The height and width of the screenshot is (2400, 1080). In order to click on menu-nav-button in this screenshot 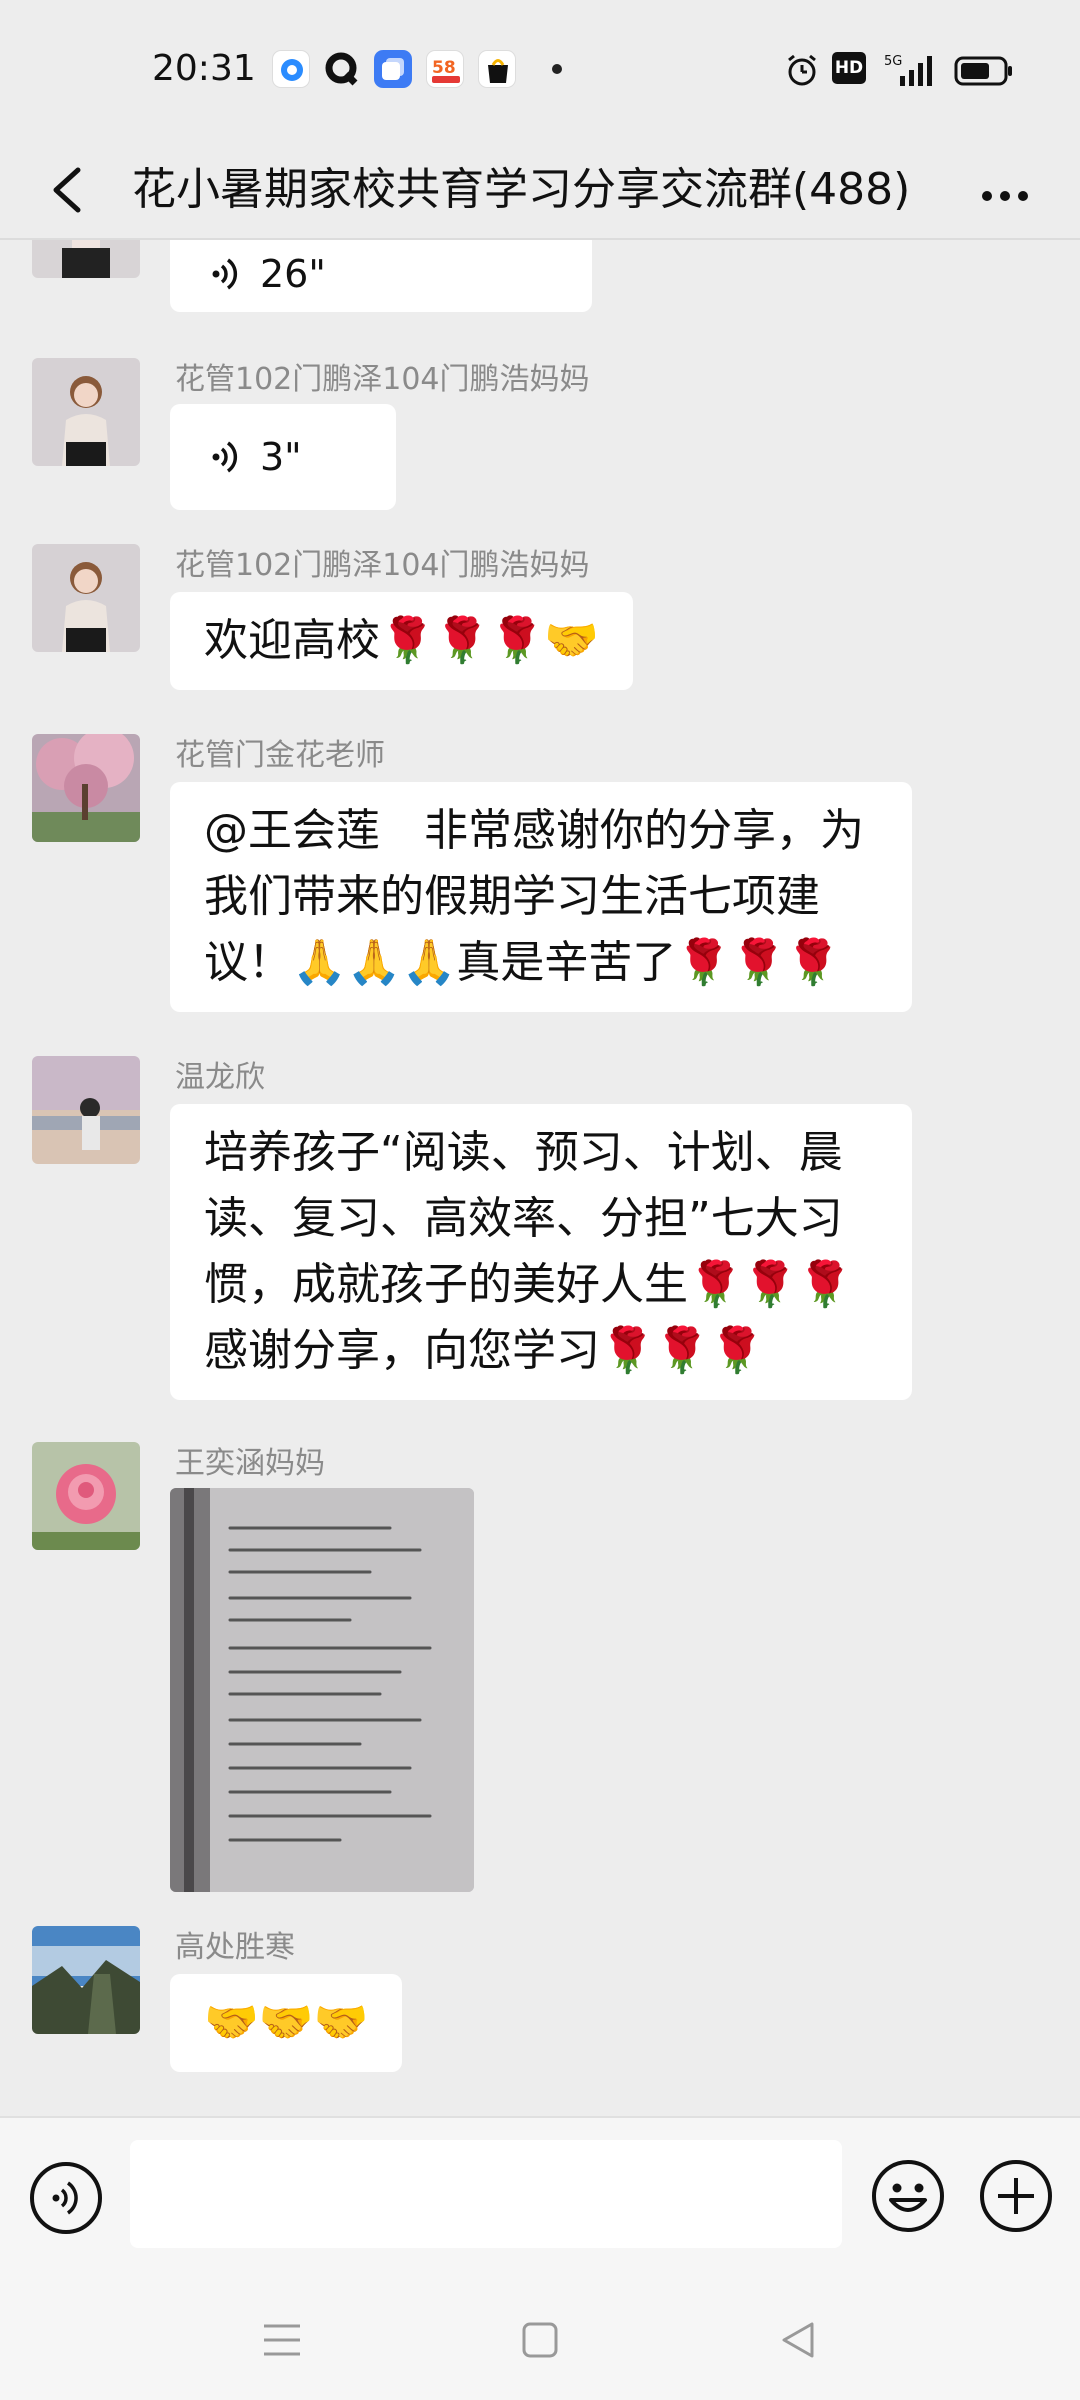, I will do `click(282, 2340)`.